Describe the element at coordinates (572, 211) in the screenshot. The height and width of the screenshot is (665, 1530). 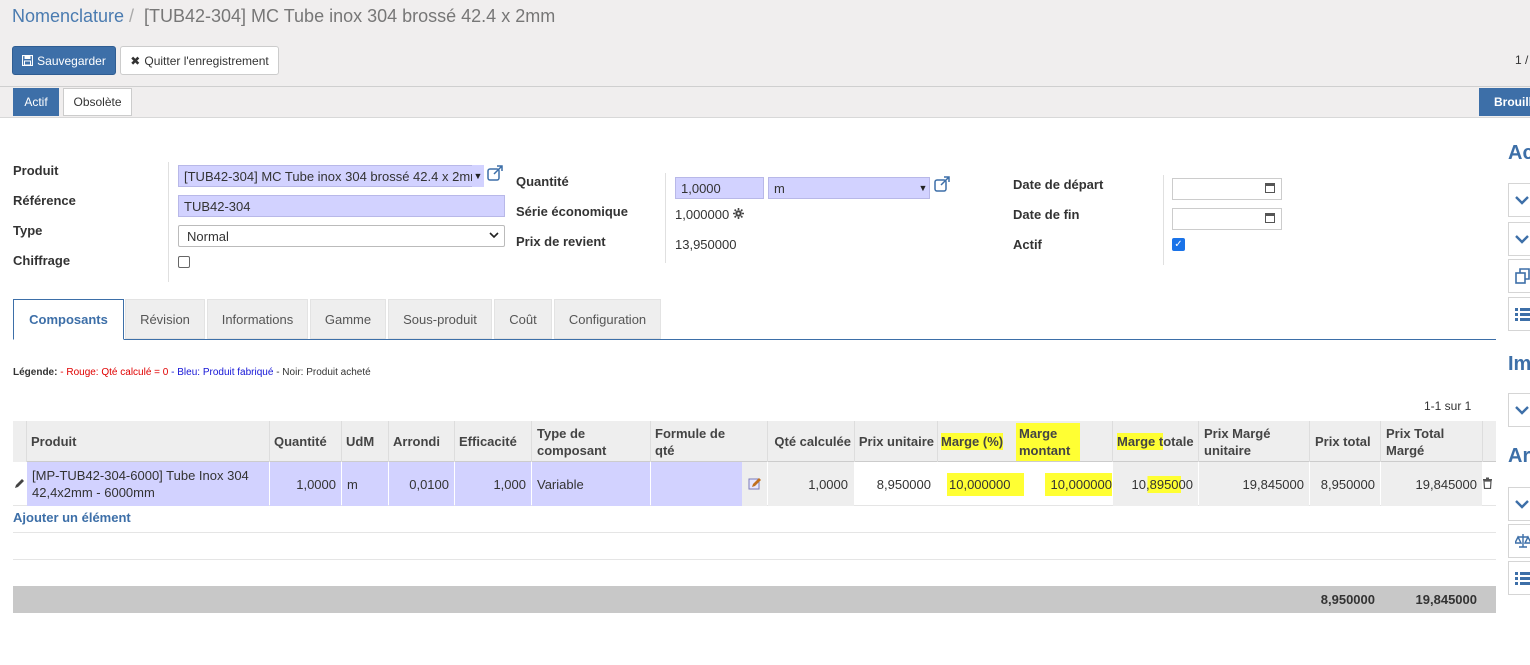
I see `serie-label: Série économique` at that location.